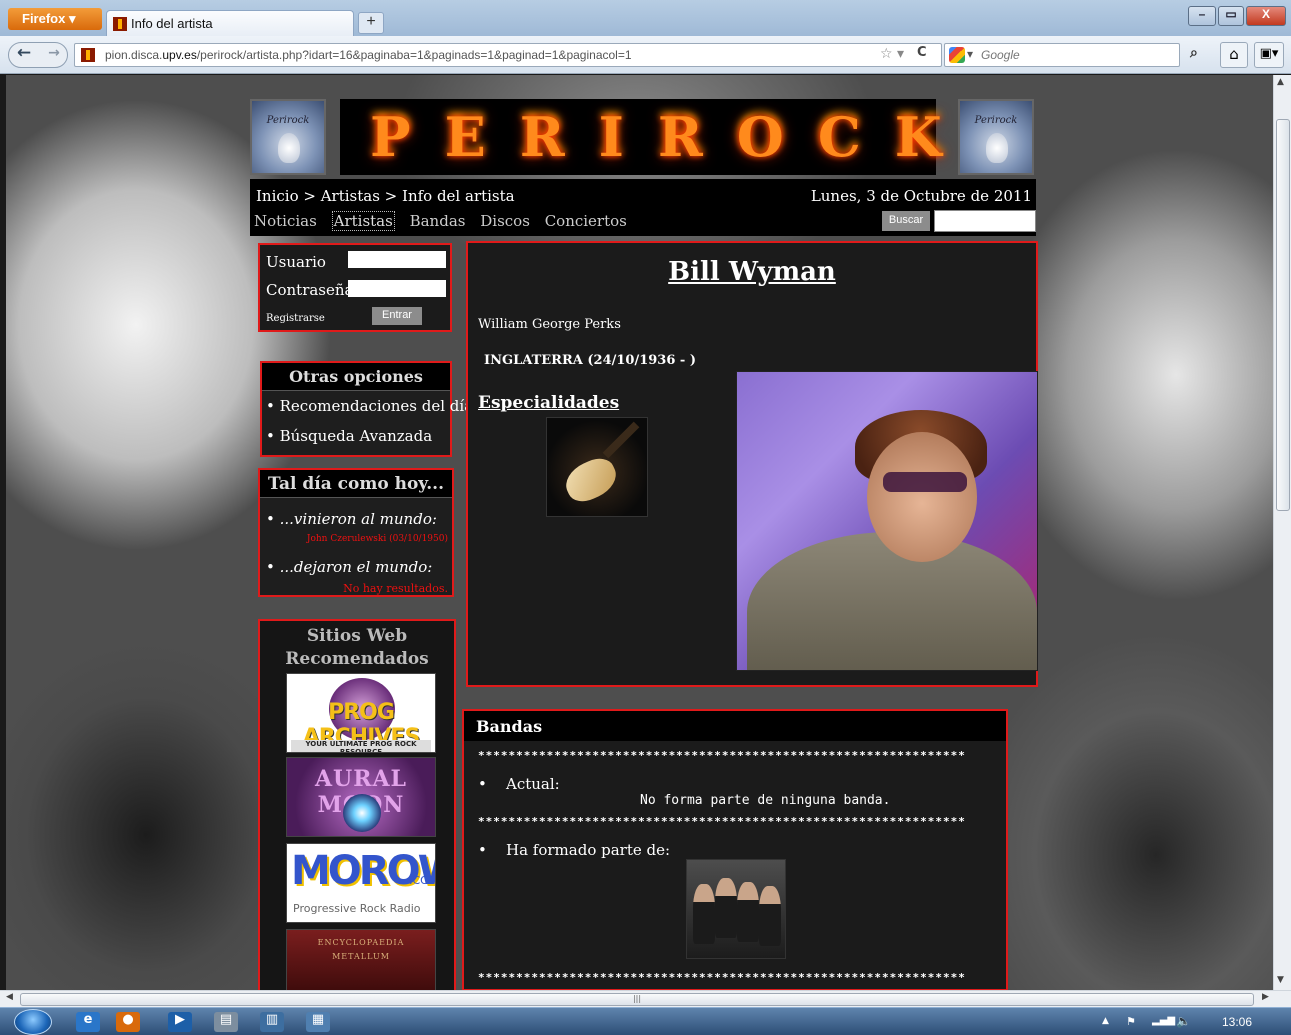  What do you see at coordinates (88, 55) in the screenshot?
I see `site-favicon-icon` at bounding box center [88, 55].